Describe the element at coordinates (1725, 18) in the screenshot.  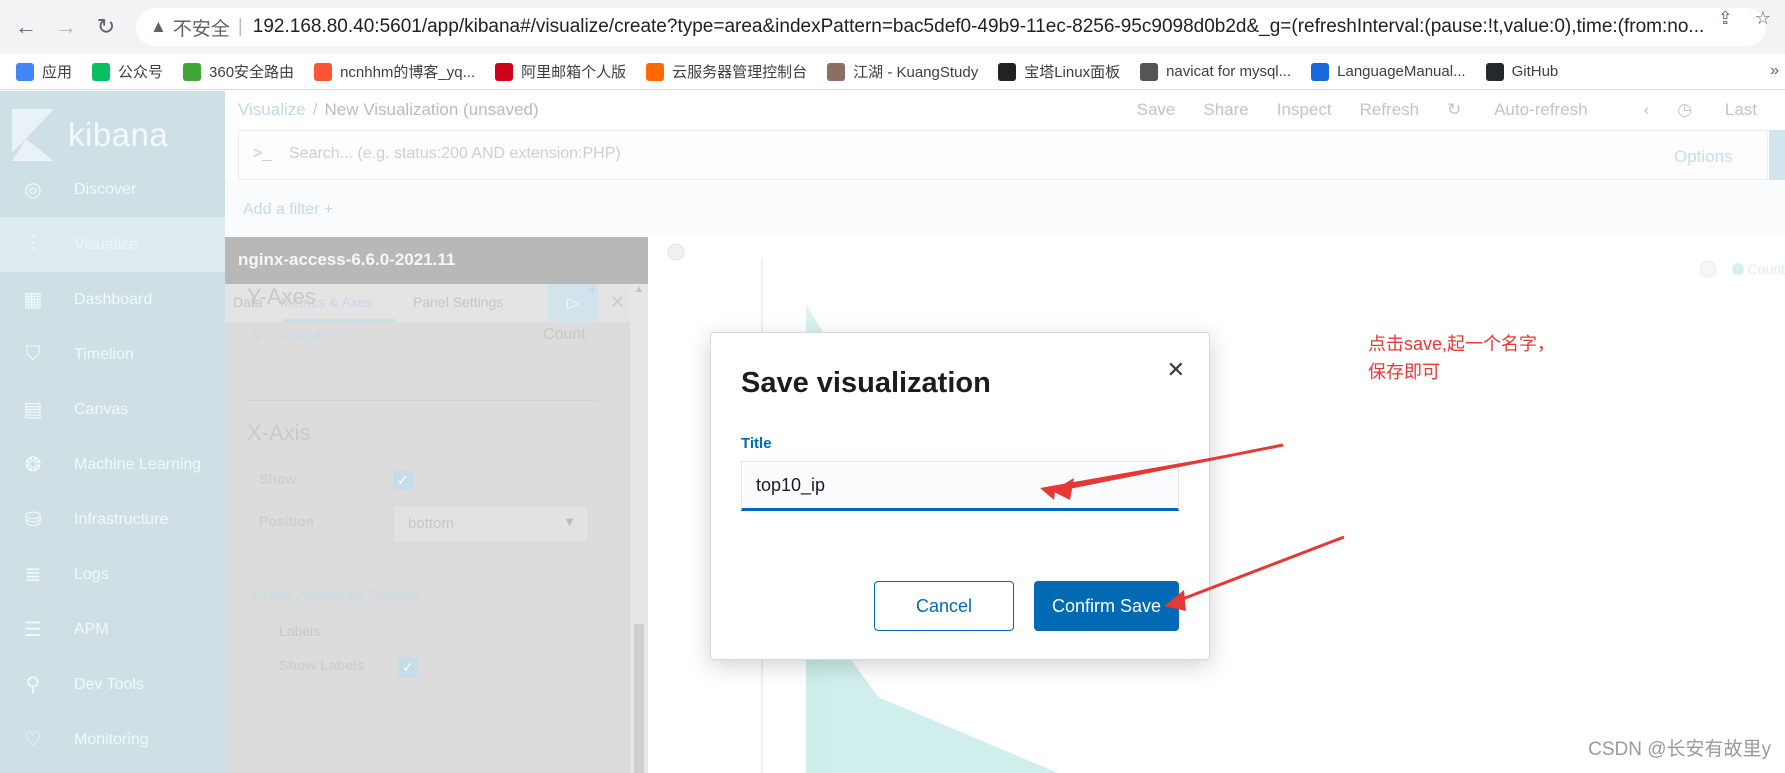
I see `share-icon: ⇪` at that location.